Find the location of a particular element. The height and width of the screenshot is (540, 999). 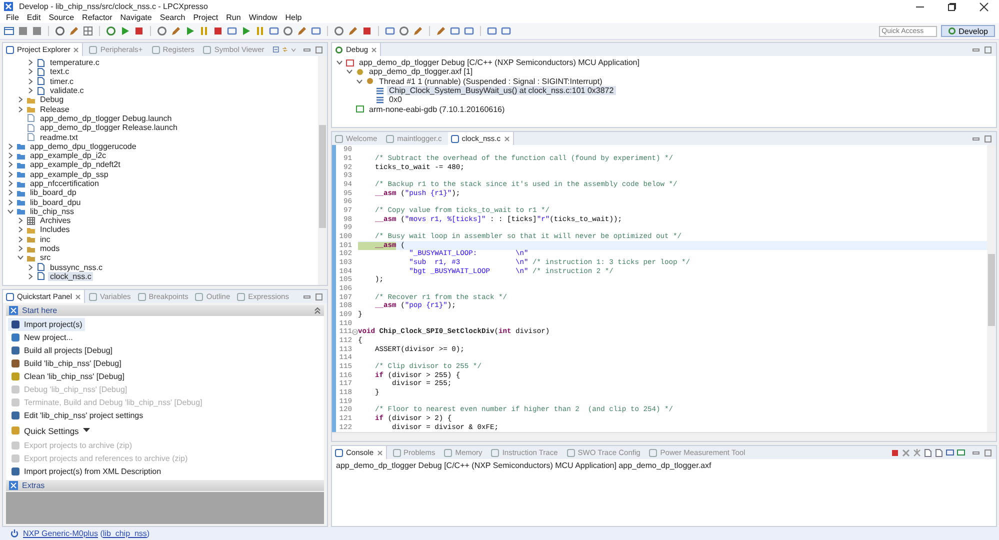

link: lib_chip_nss is located at coordinates (124, 533).